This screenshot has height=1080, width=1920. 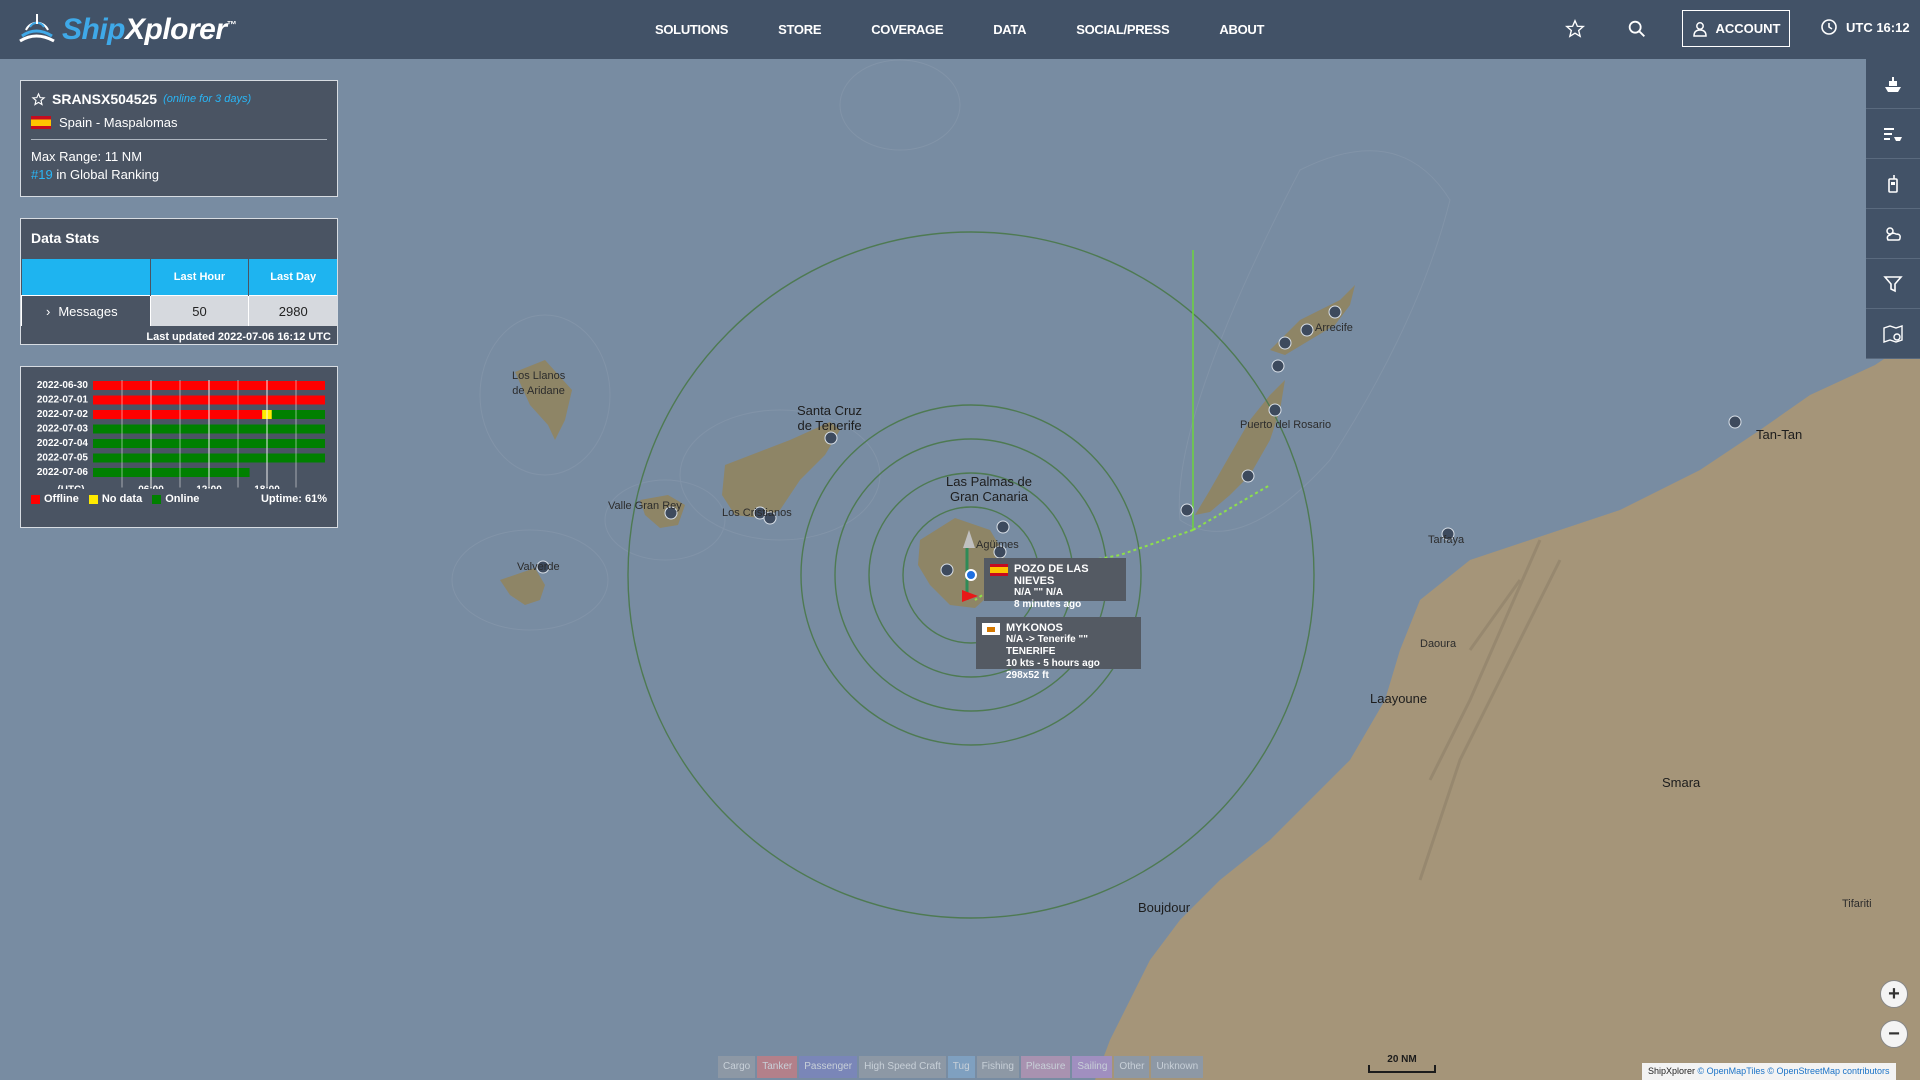 I want to click on nav-item-solutions: SOLUTIONS, so click(x=691, y=29).